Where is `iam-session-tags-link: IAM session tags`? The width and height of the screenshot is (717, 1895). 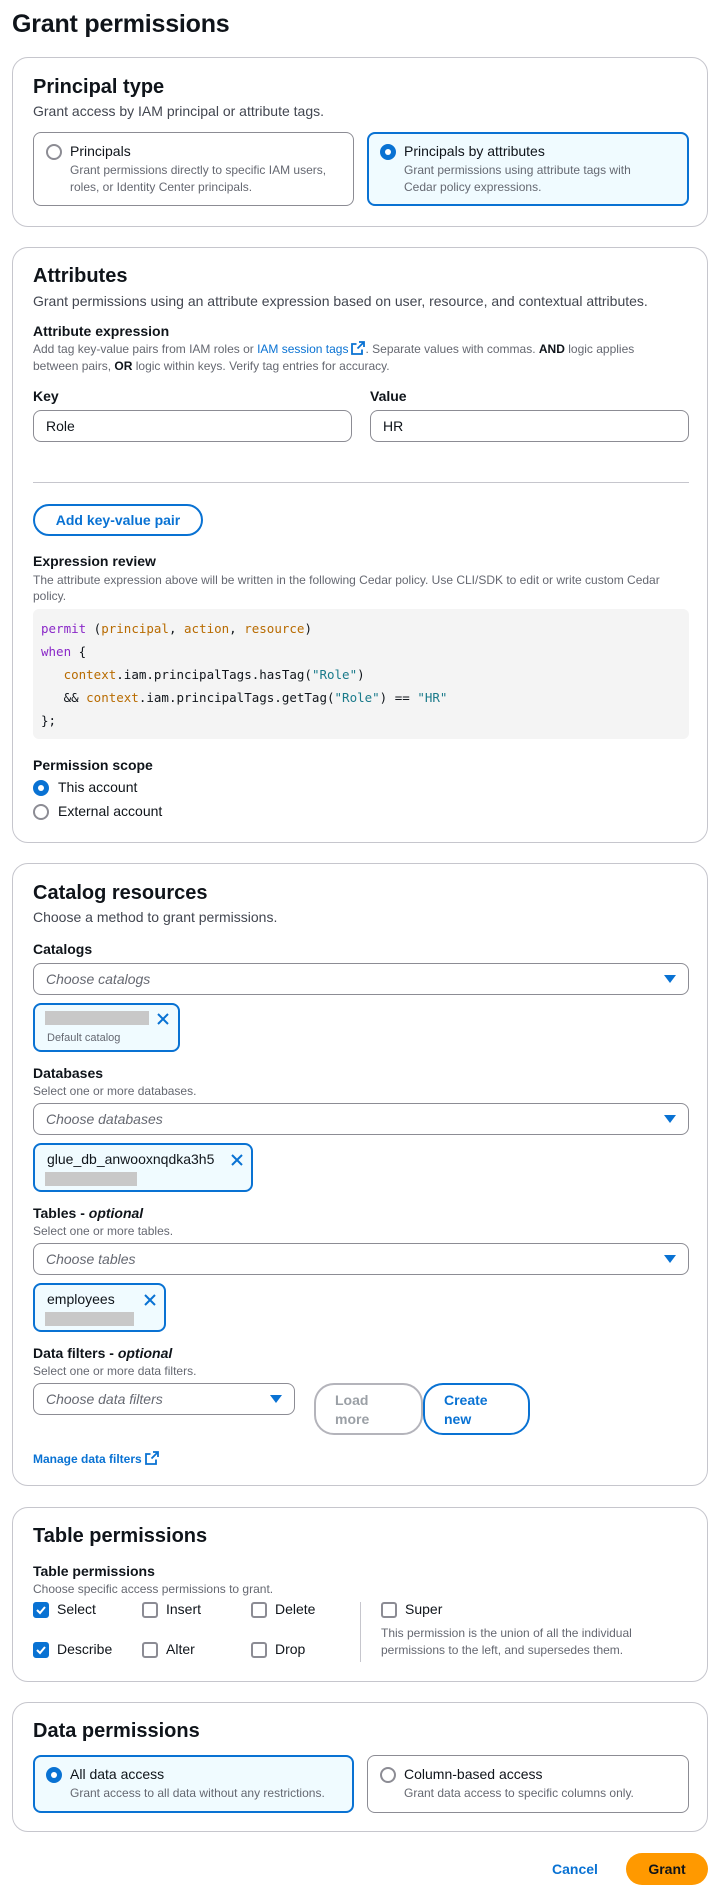 iam-session-tags-link: IAM session tags is located at coordinates (302, 349).